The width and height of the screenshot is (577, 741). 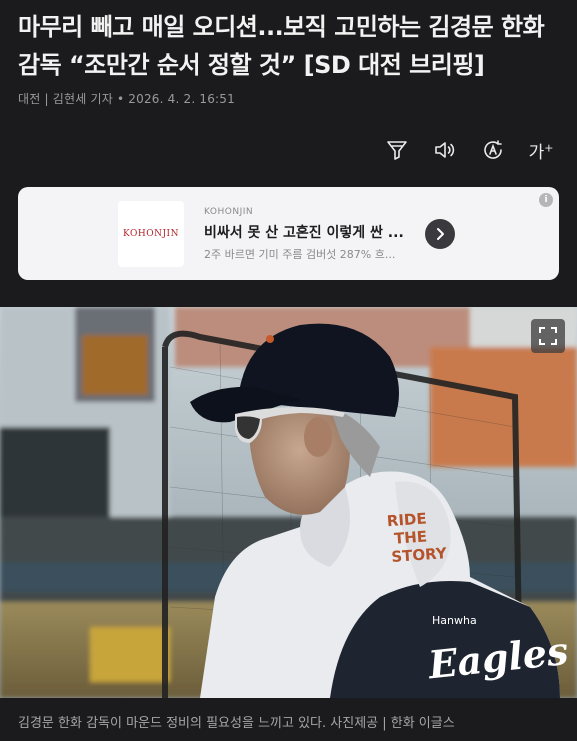 I want to click on font-size-button: 가+, so click(x=541, y=150).